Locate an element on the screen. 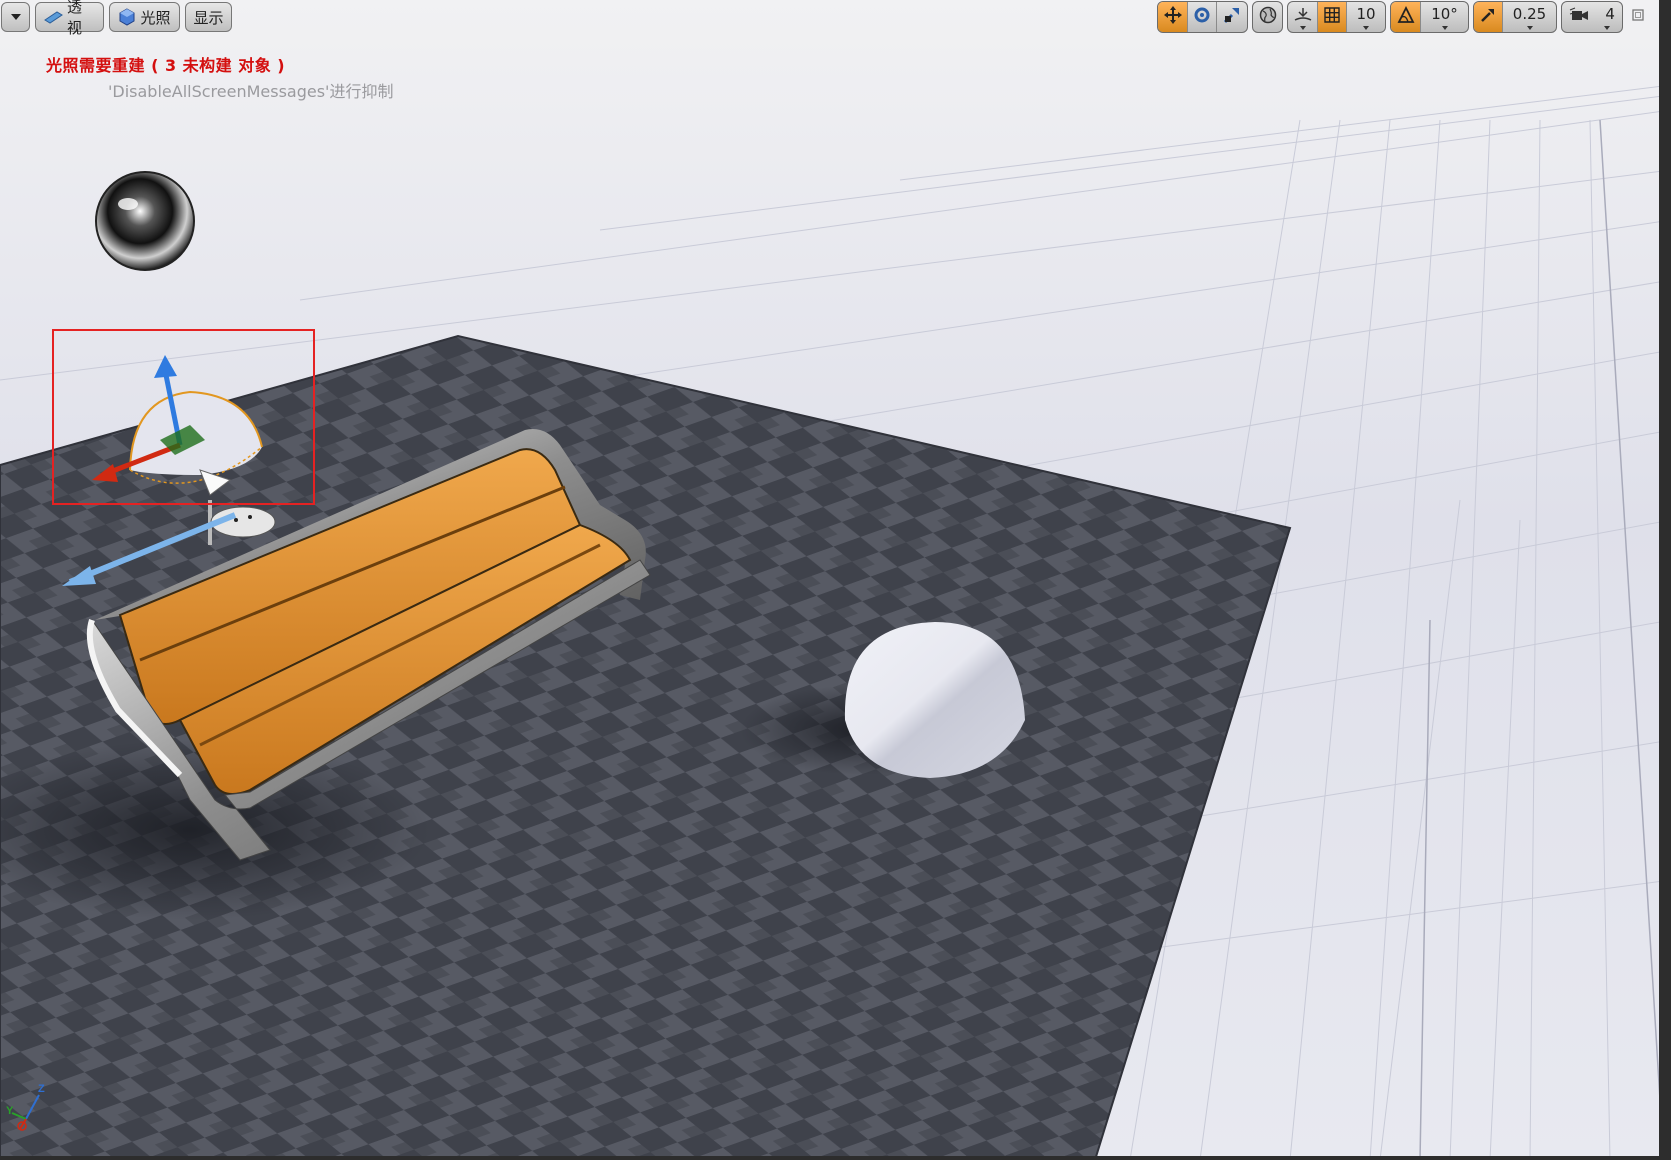  world-local-group is located at coordinates (1267, 17).